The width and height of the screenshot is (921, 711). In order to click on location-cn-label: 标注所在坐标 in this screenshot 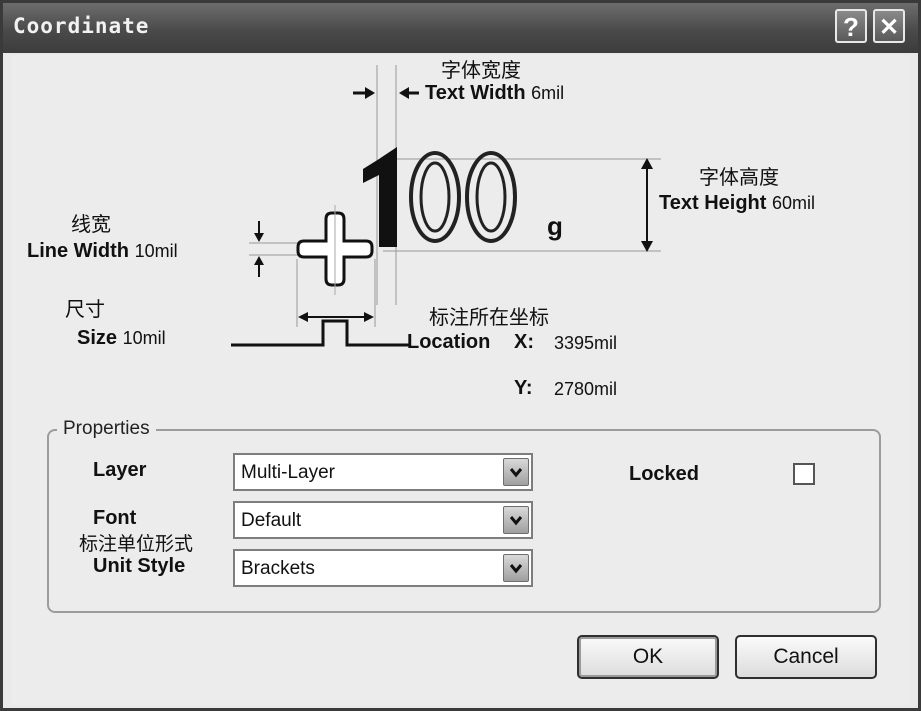, I will do `click(489, 318)`.